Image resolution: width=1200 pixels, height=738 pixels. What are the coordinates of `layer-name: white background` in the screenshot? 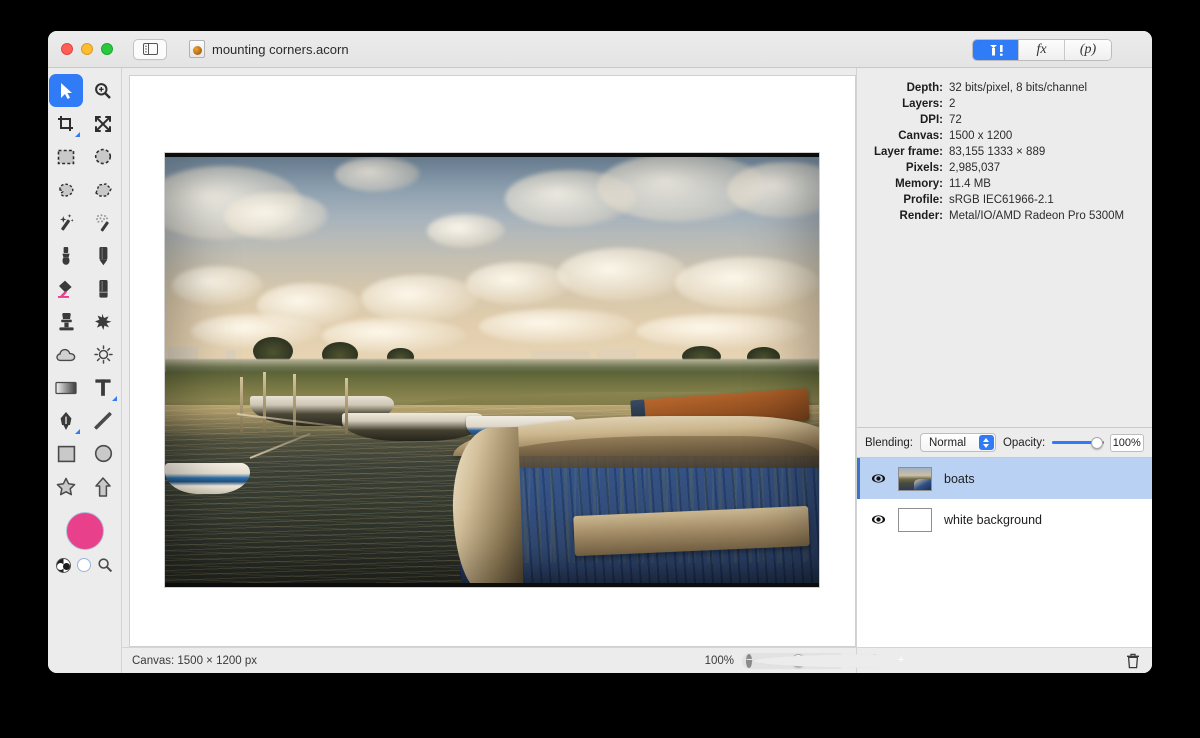 It's located at (993, 519).